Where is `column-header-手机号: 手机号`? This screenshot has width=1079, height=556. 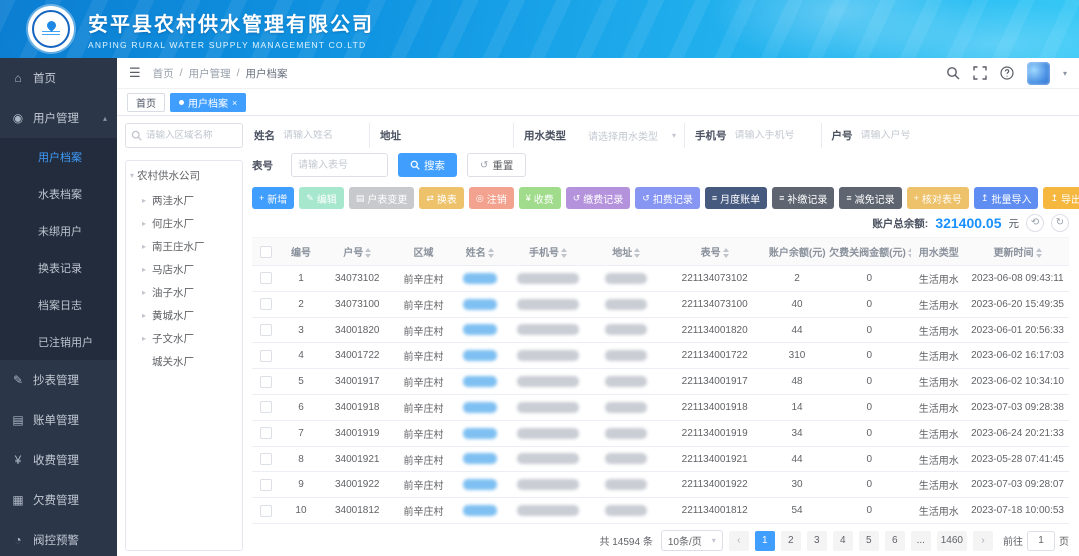 column-header-手机号: 手机号 is located at coordinates (548, 252).